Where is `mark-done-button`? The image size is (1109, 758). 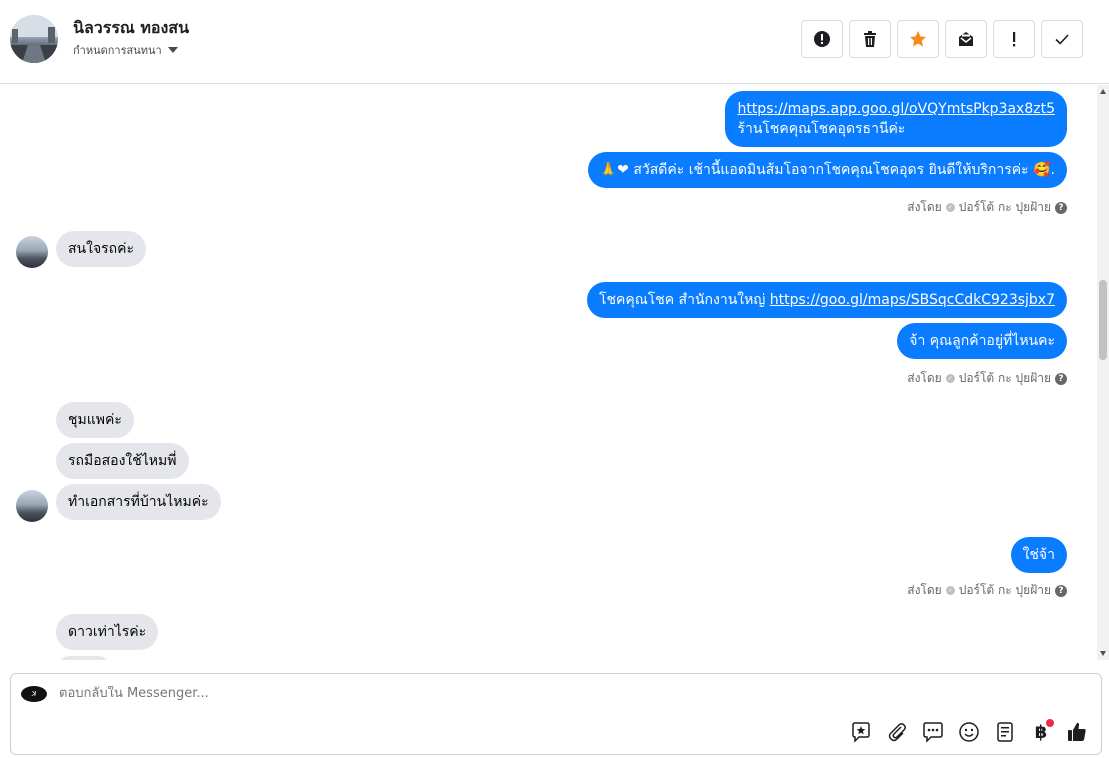
mark-done-button is located at coordinates (1062, 39).